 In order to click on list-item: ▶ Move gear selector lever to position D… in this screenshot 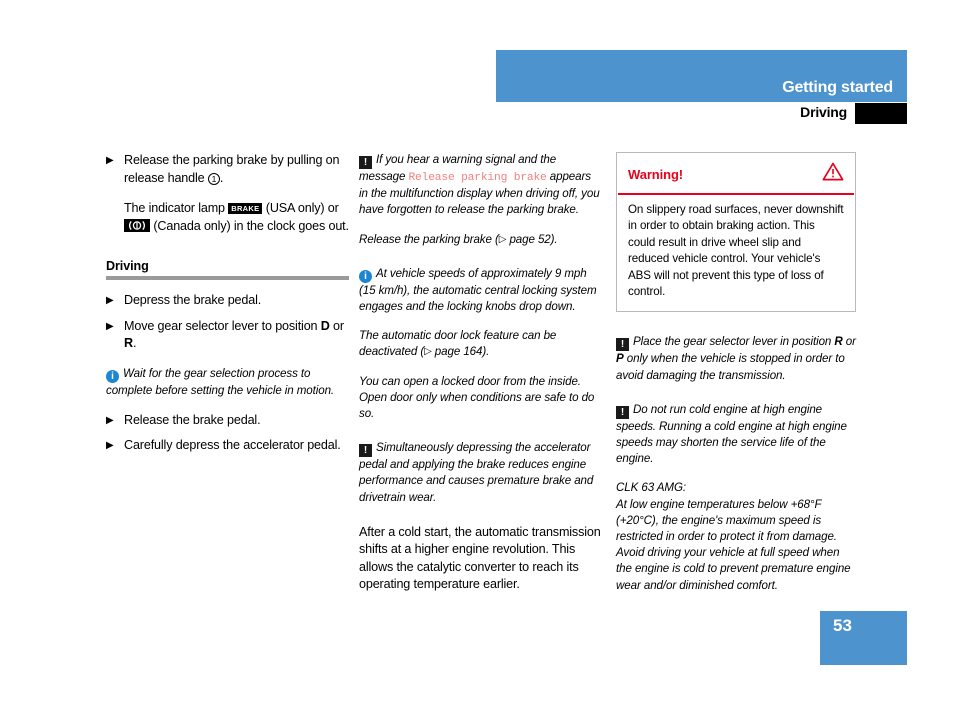, I will do `click(227, 335)`.